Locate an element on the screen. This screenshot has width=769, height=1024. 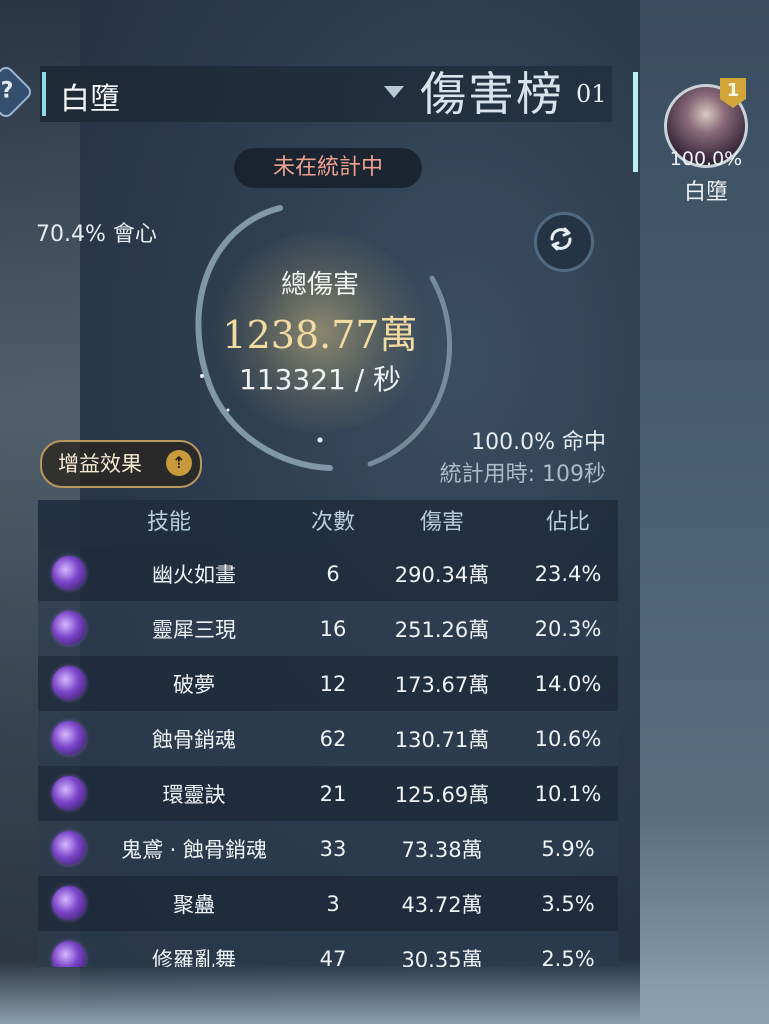
table-row: 環靈訣 21 125.69萬 10.1% is located at coordinates (328, 793).